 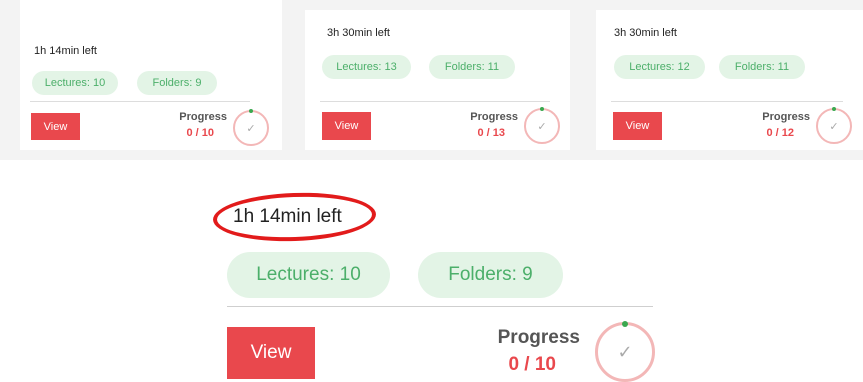 I want to click on zoom-progress-ring: ✓, so click(x=625, y=351).